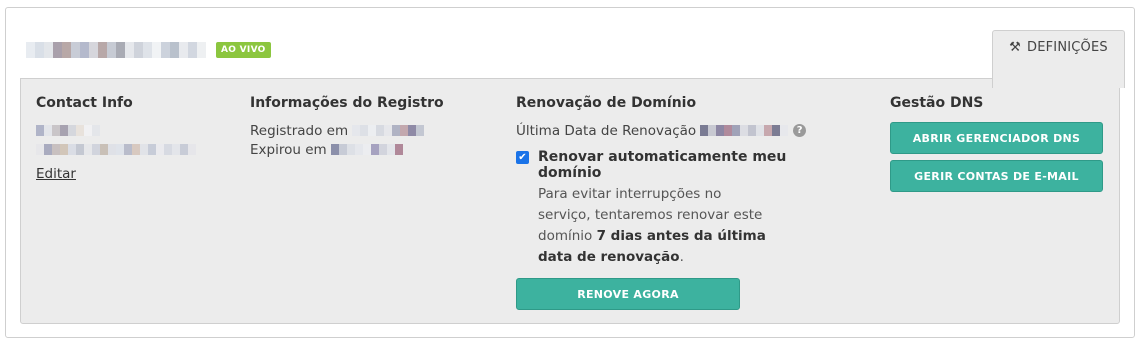 The height and width of the screenshot is (344, 1140). Describe the element at coordinates (937, 103) in the screenshot. I see `dns-heading: Gestão DNS` at that location.